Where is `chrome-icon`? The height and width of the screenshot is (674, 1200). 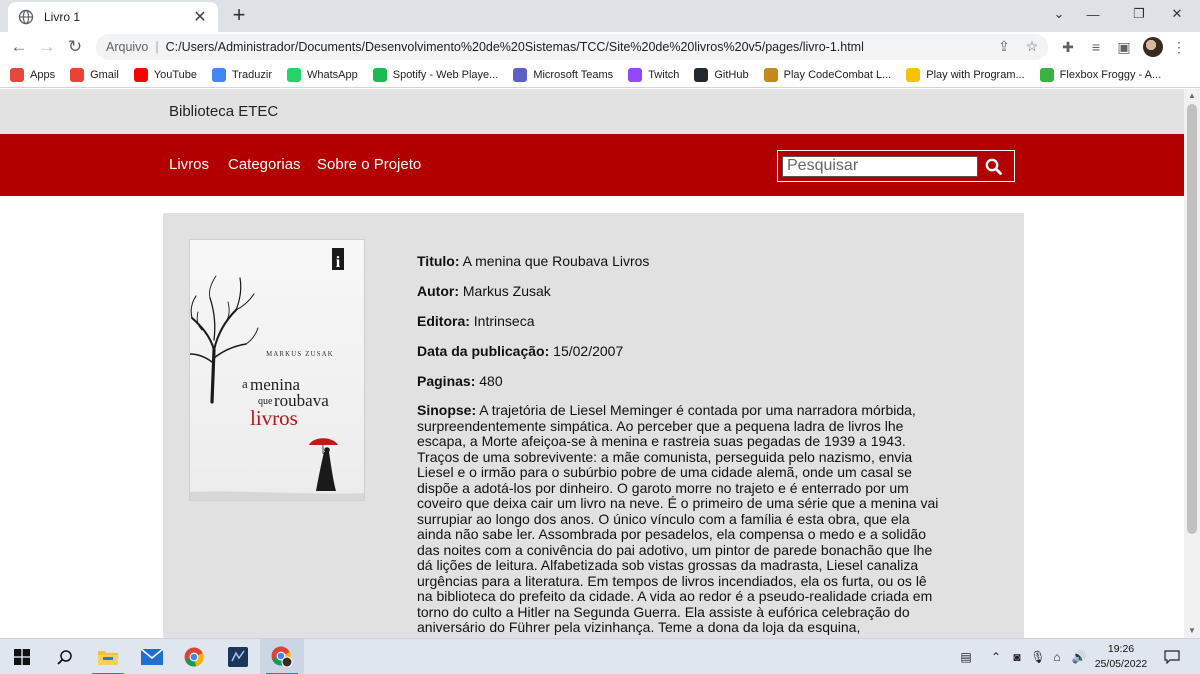 chrome-icon is located at coordinates (194, 656).